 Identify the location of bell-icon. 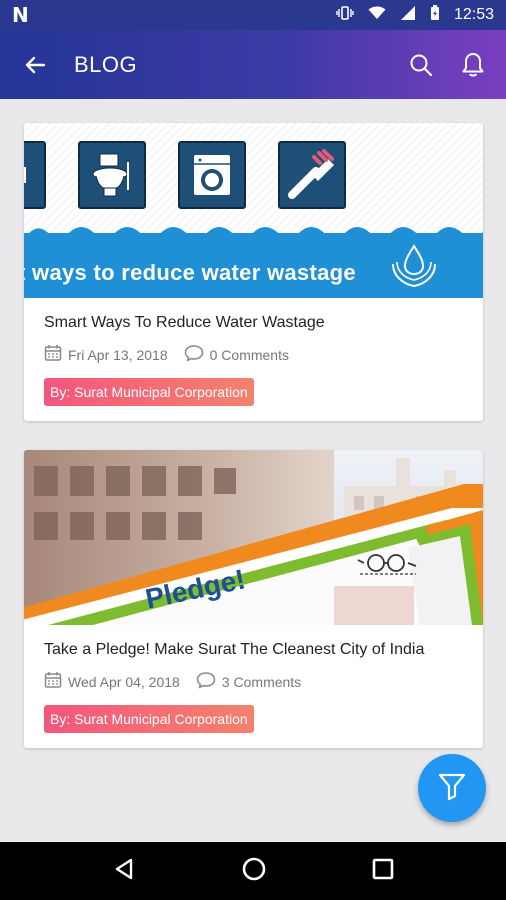
(473, 65).